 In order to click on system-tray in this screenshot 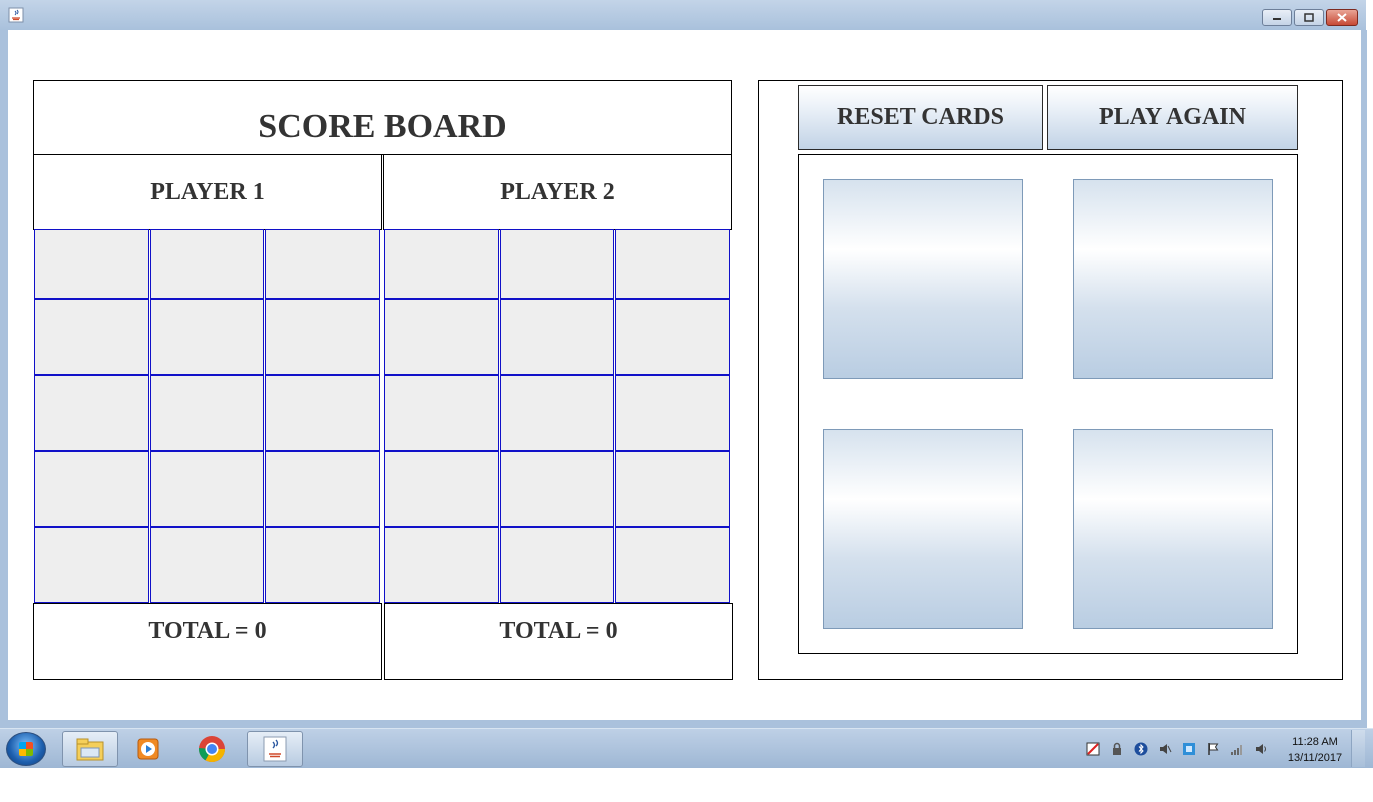, I will do `click(1177, 749)`.